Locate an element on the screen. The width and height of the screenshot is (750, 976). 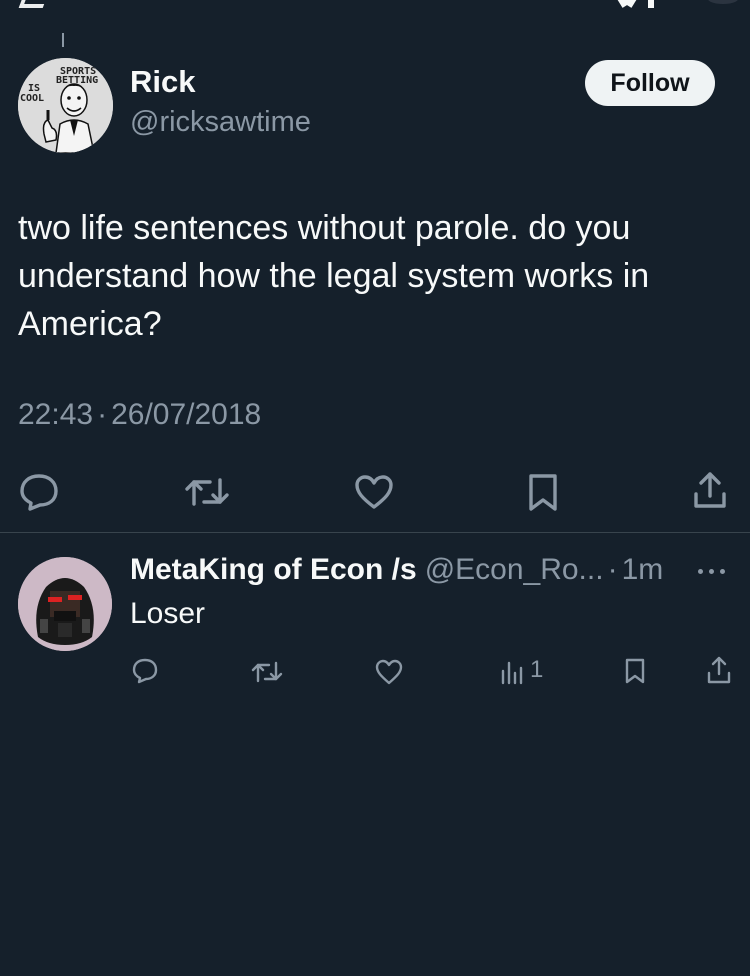
reply-author-avatar is located at coordinates (65, 604).